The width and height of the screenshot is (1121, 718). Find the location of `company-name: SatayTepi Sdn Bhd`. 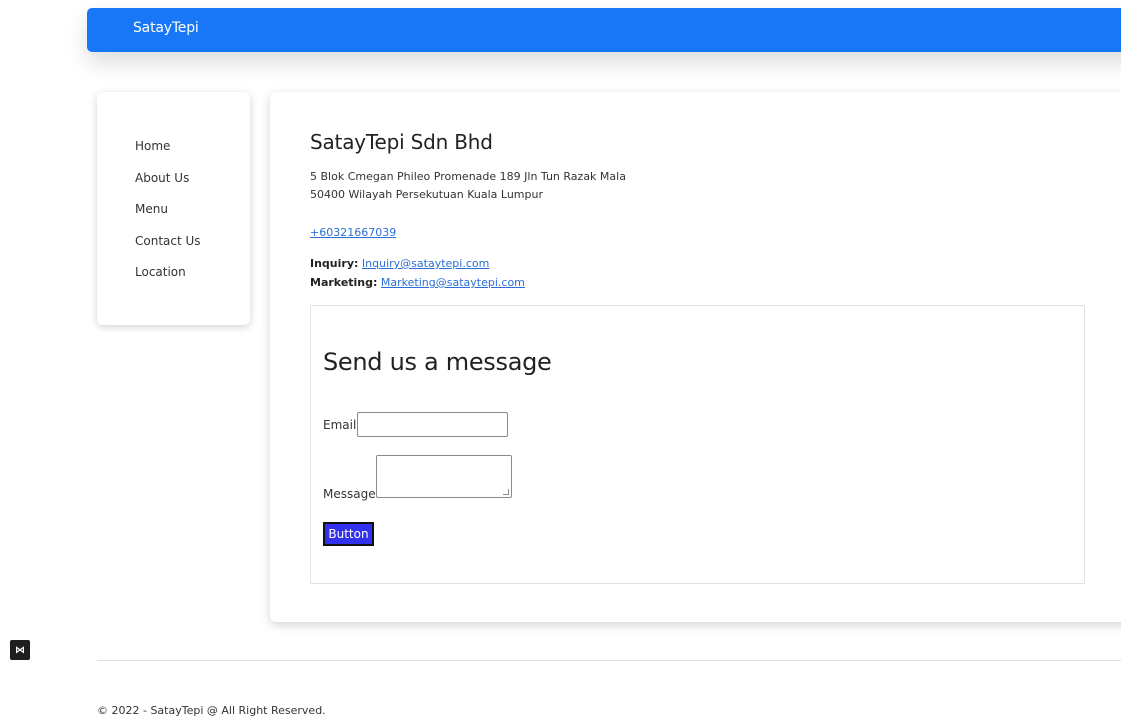

company-name: SatayTepi Sdn Bhd is located at coordinates (401, 142).